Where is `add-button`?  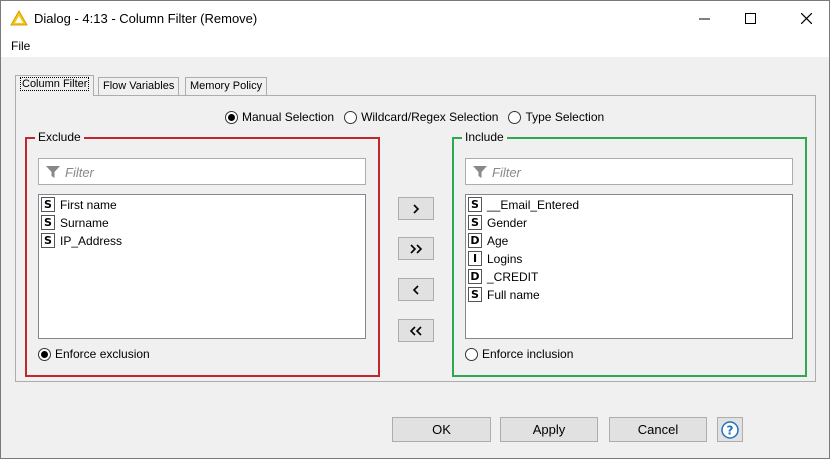 add-button is located at coordinates (416, 208).